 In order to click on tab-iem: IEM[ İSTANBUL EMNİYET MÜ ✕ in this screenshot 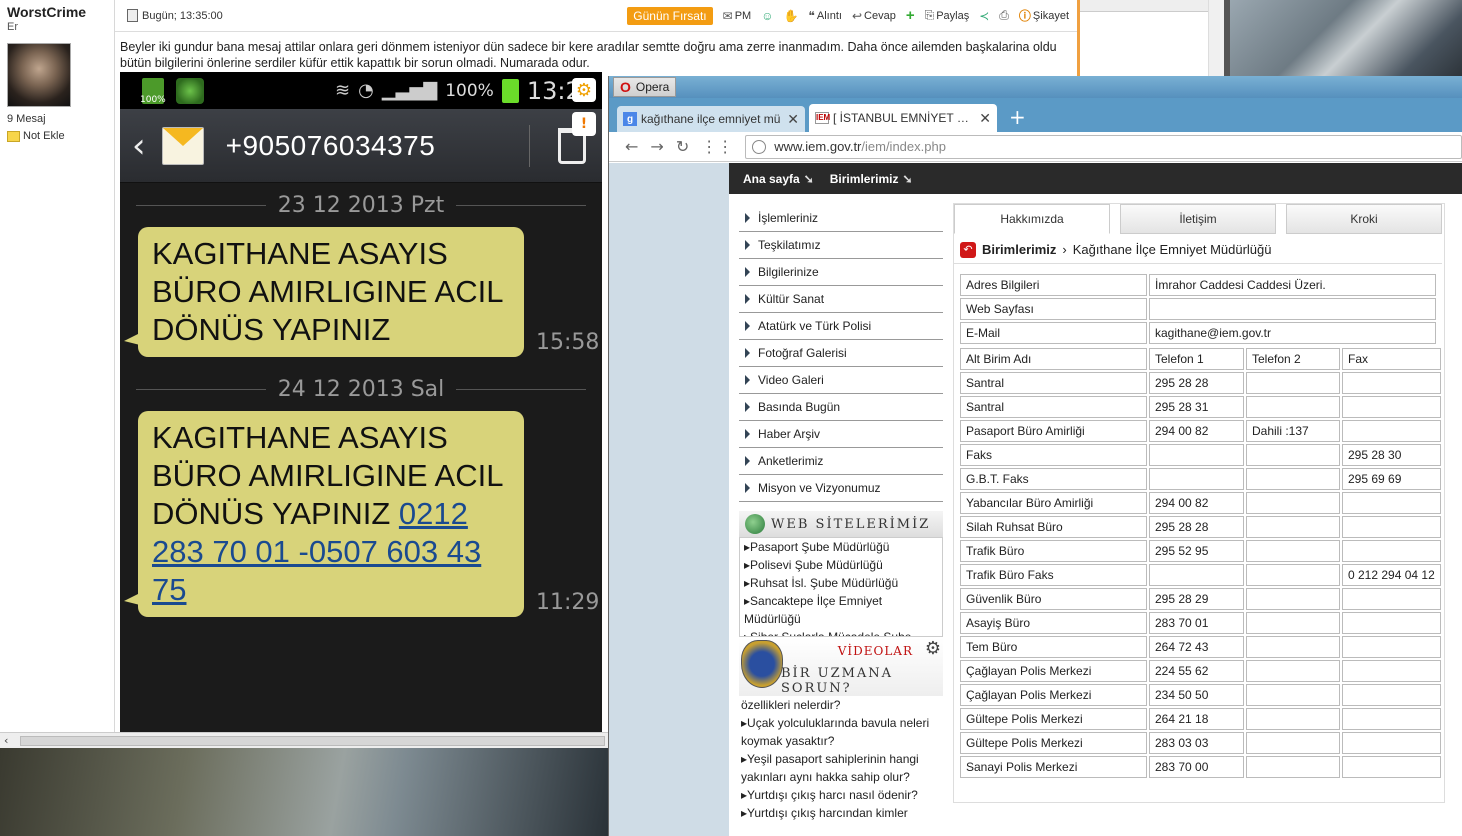, I will do `click(903, 118)`.